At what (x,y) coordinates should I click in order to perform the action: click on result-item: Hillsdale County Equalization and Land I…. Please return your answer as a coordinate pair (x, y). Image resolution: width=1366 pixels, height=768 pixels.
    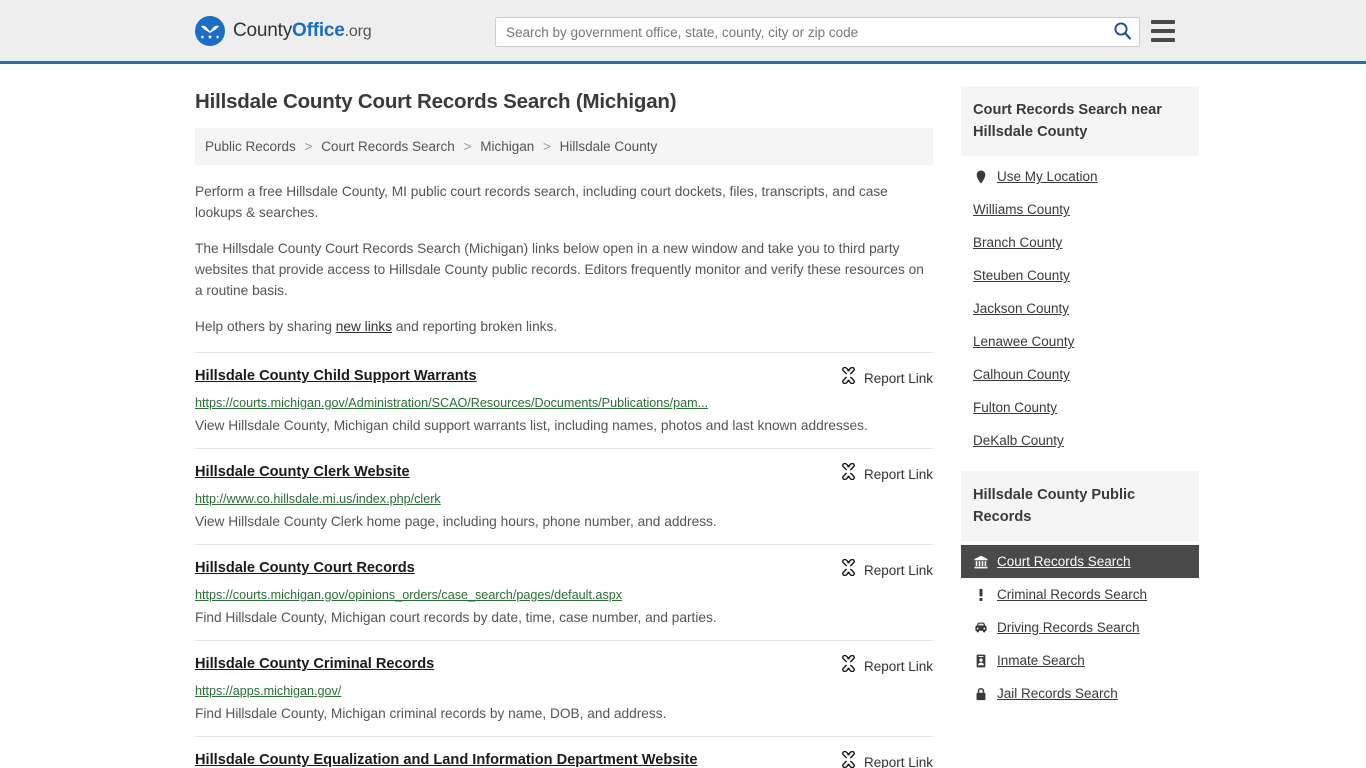
    Looking at the image, I should click on (564, 752).